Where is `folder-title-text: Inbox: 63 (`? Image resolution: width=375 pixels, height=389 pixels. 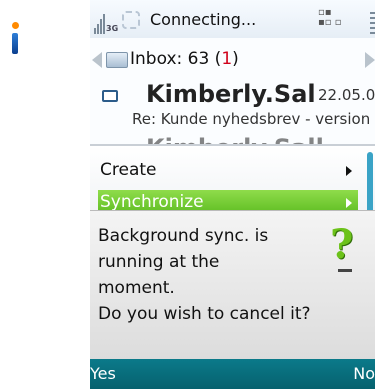
folder-title-text: Inbox: 63 ( is located at coordinates (176, 59).